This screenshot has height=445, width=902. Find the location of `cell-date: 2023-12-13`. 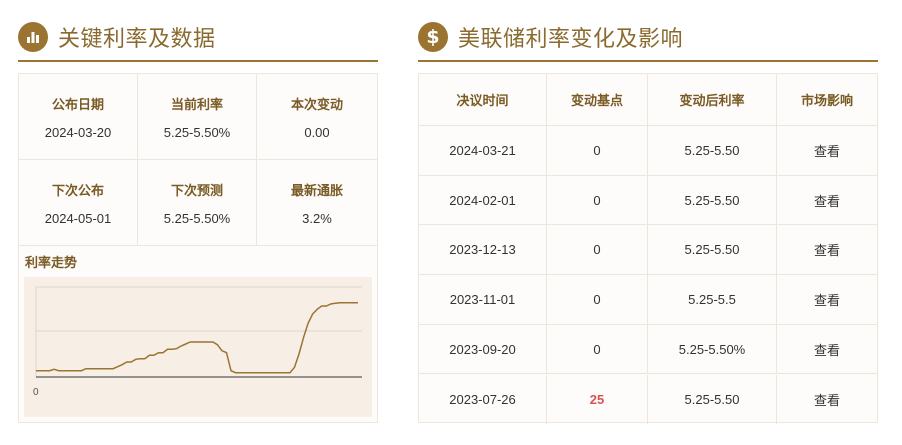

cell-date: 2023-12-13 is located at coordinates (483, 250).